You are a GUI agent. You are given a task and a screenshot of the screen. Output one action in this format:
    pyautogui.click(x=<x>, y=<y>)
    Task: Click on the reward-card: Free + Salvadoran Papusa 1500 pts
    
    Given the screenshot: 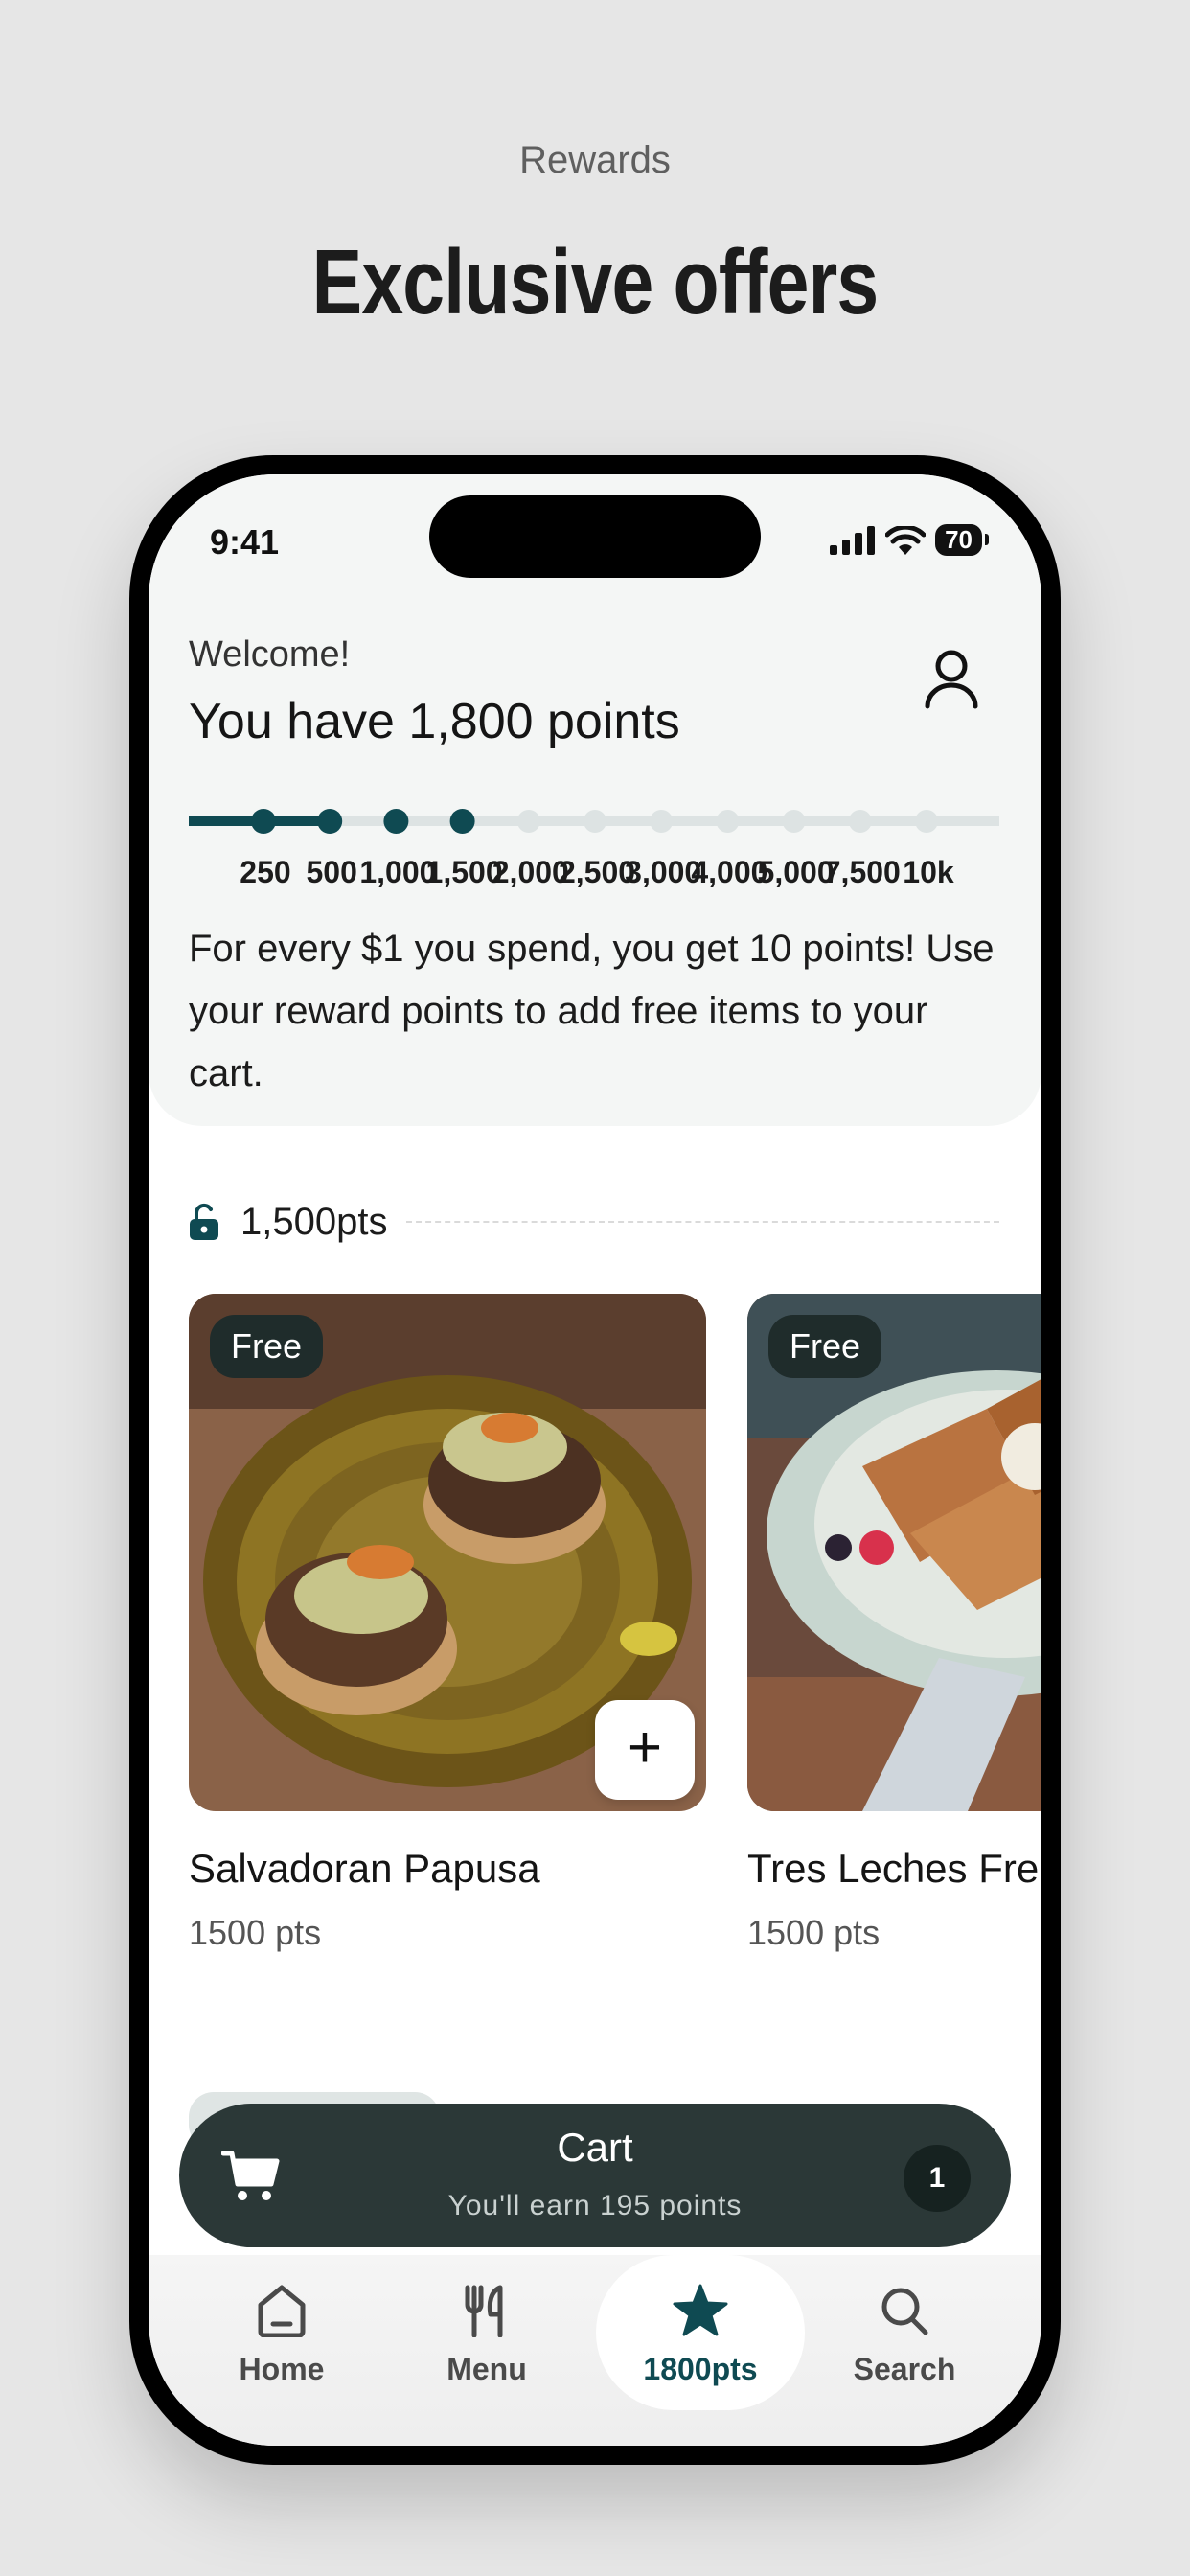 What is the action you would take?
    pyautogui.click(x=448, y=1623)
    